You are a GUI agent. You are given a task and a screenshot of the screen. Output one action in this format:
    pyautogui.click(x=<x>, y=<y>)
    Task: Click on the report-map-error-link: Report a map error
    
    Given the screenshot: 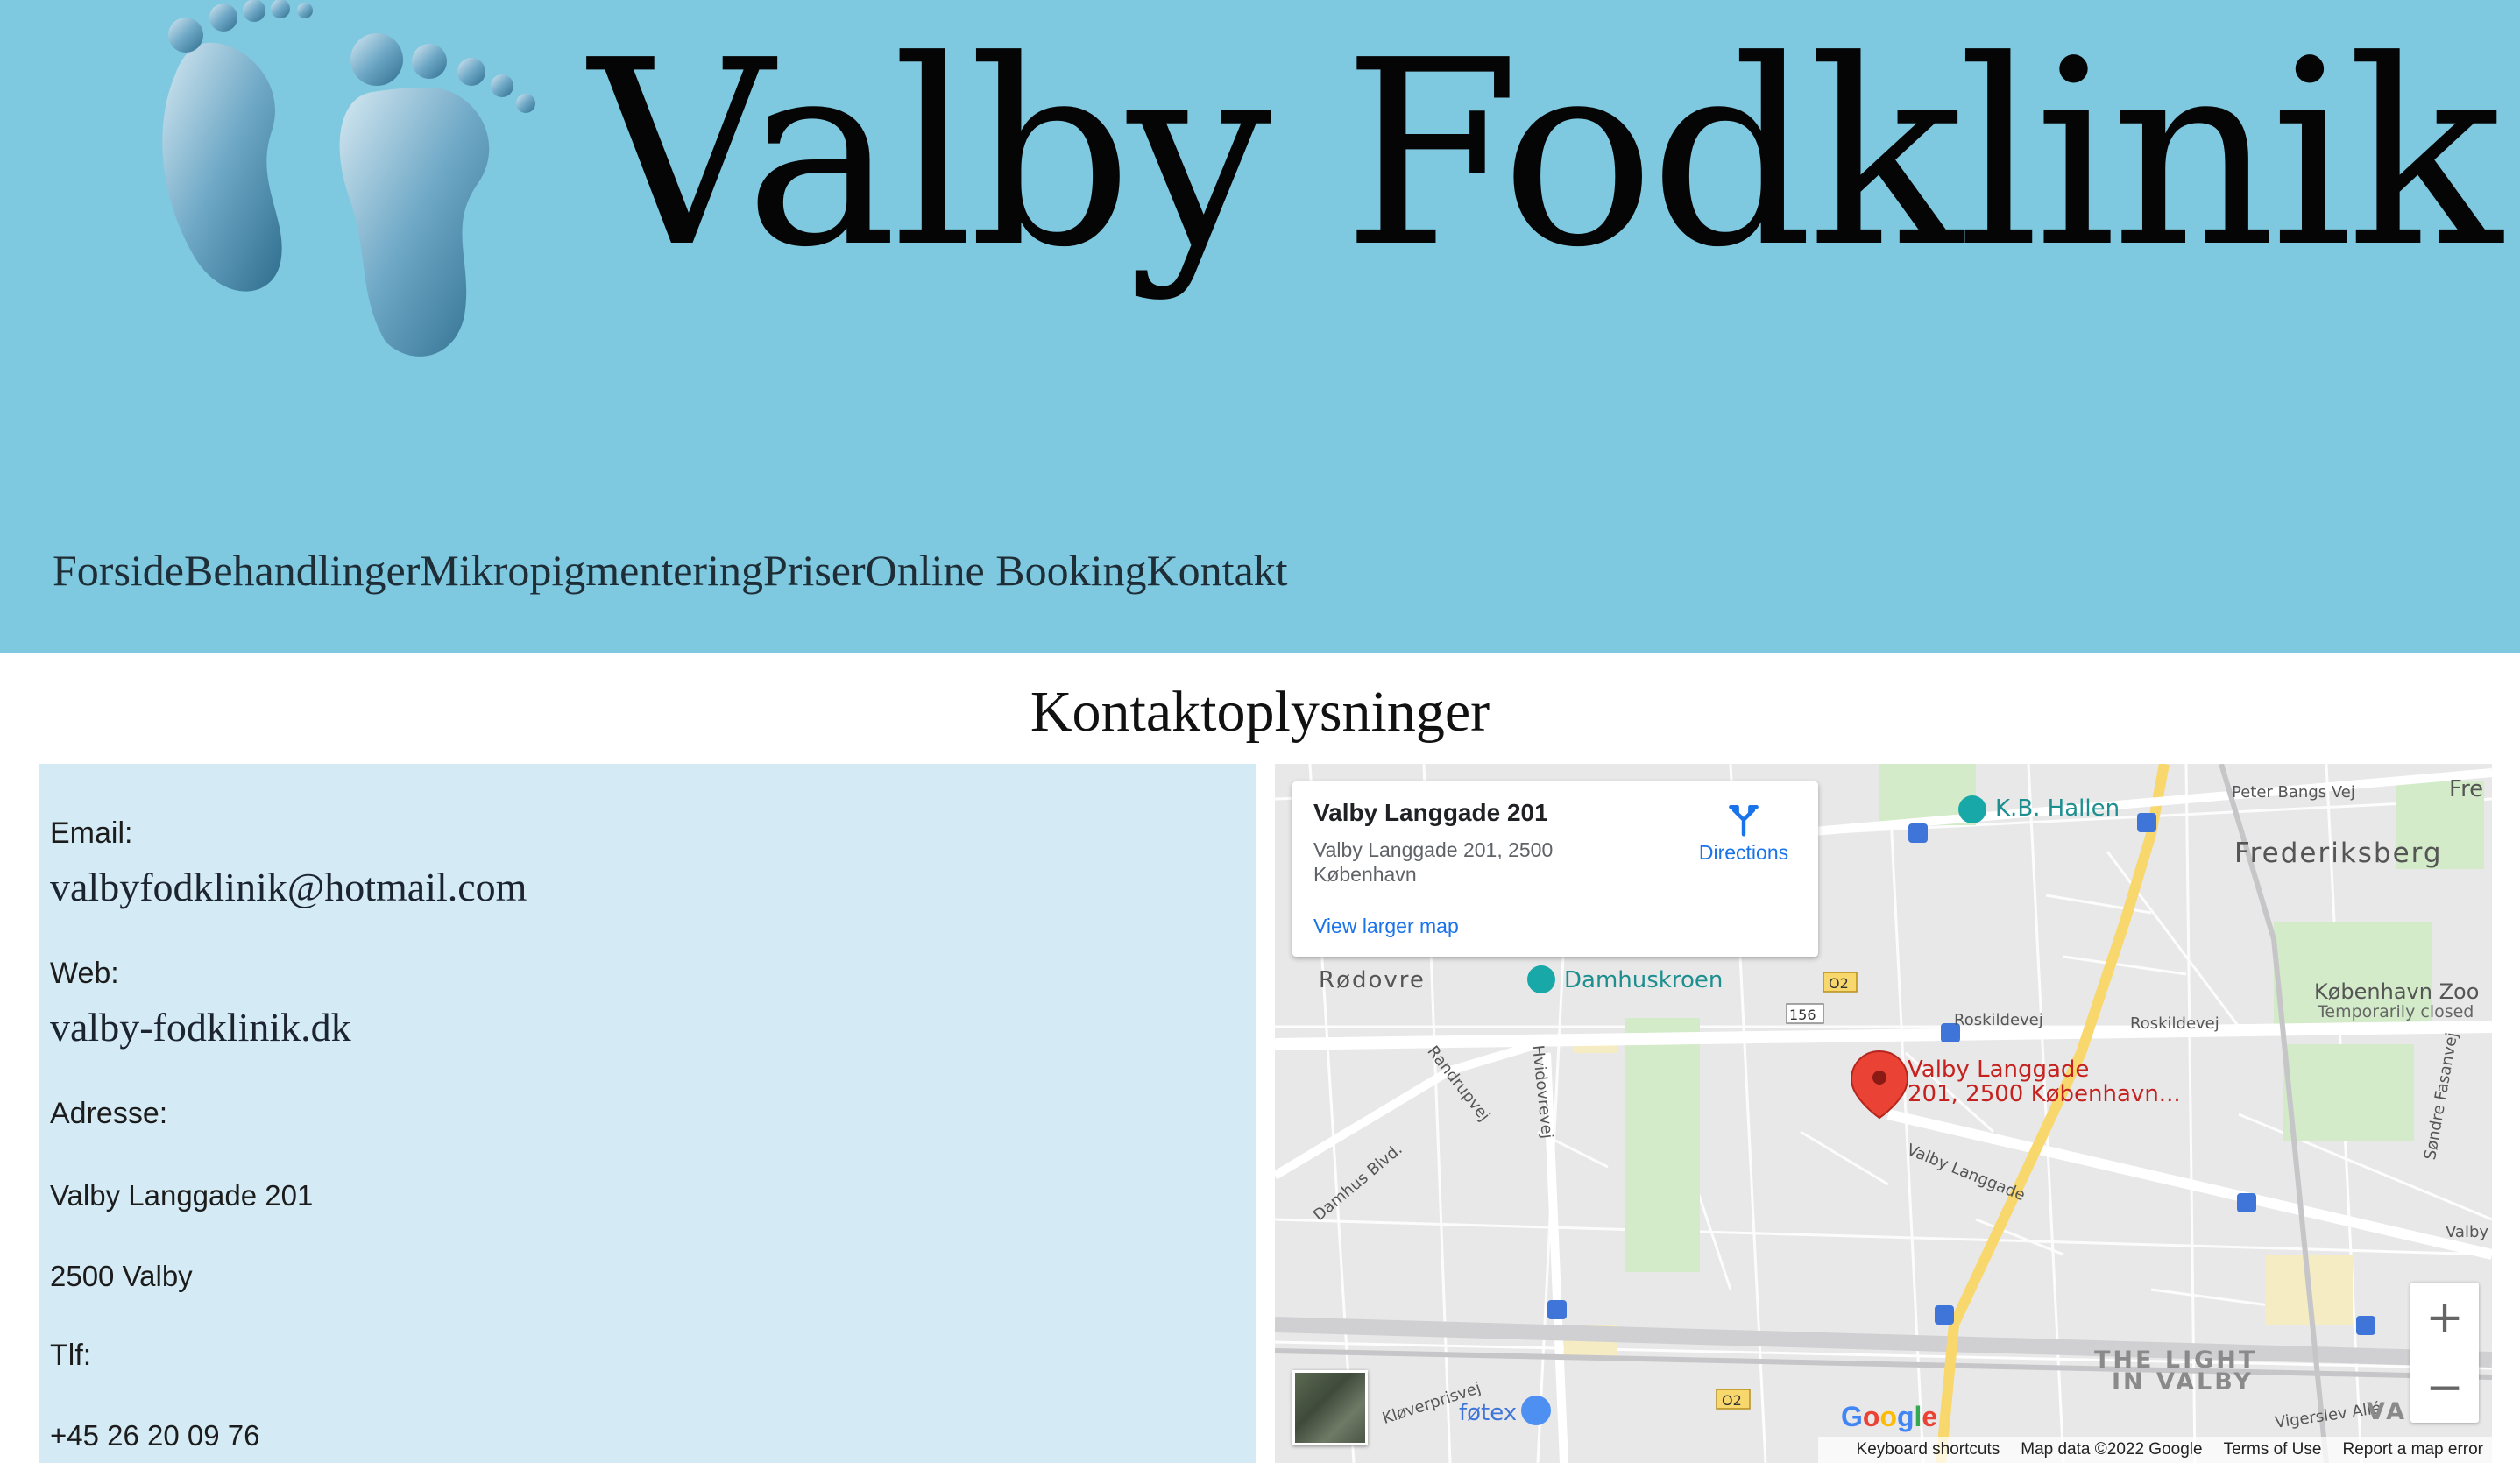 What is the action you would take?
    pyautogui.click(x=2412, y=1450)
    